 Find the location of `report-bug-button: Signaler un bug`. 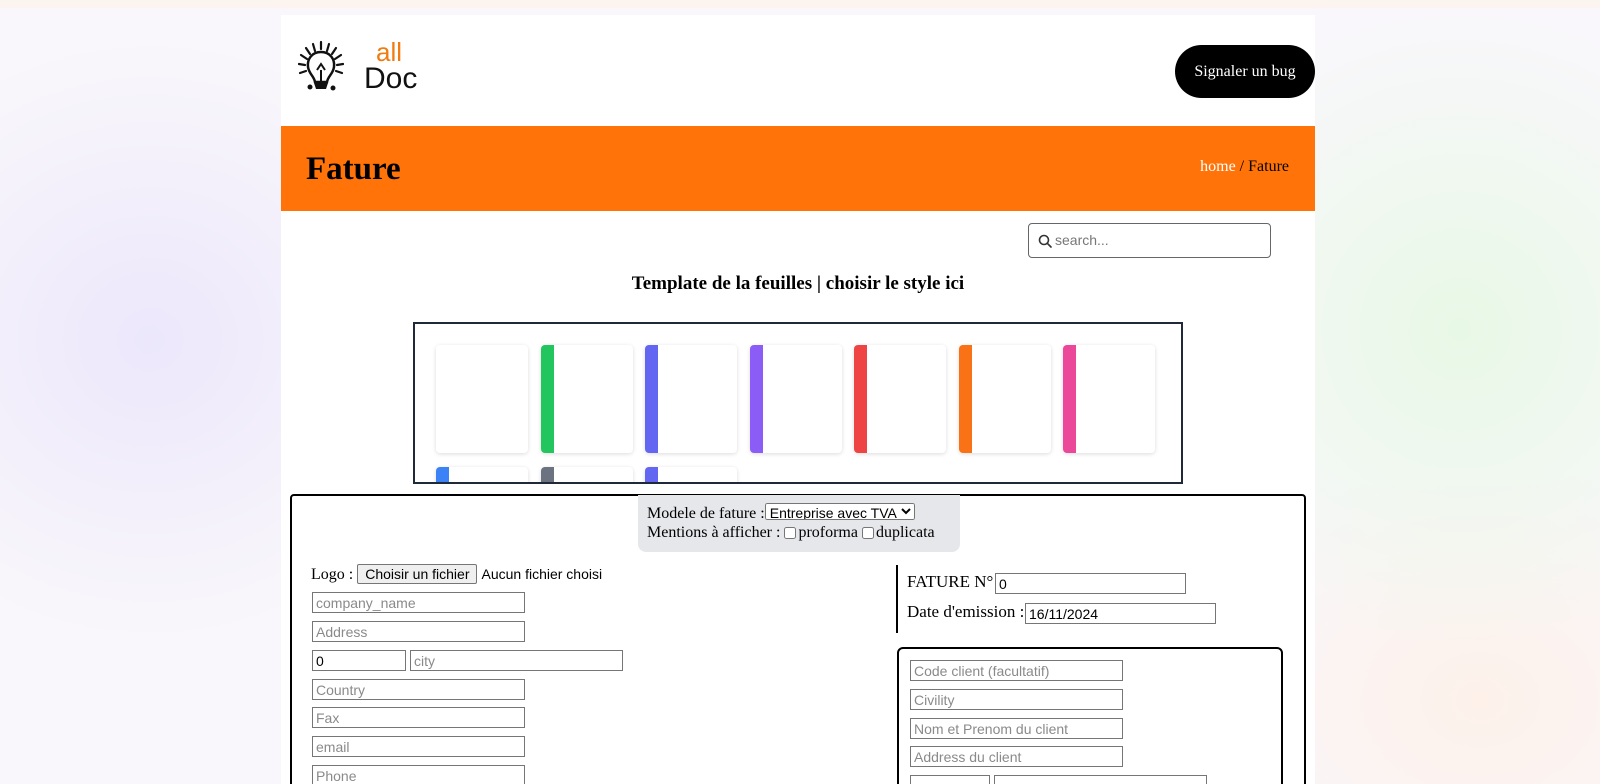

report-bug-button: Signaler un bug is located at coordinates (1245, 71).